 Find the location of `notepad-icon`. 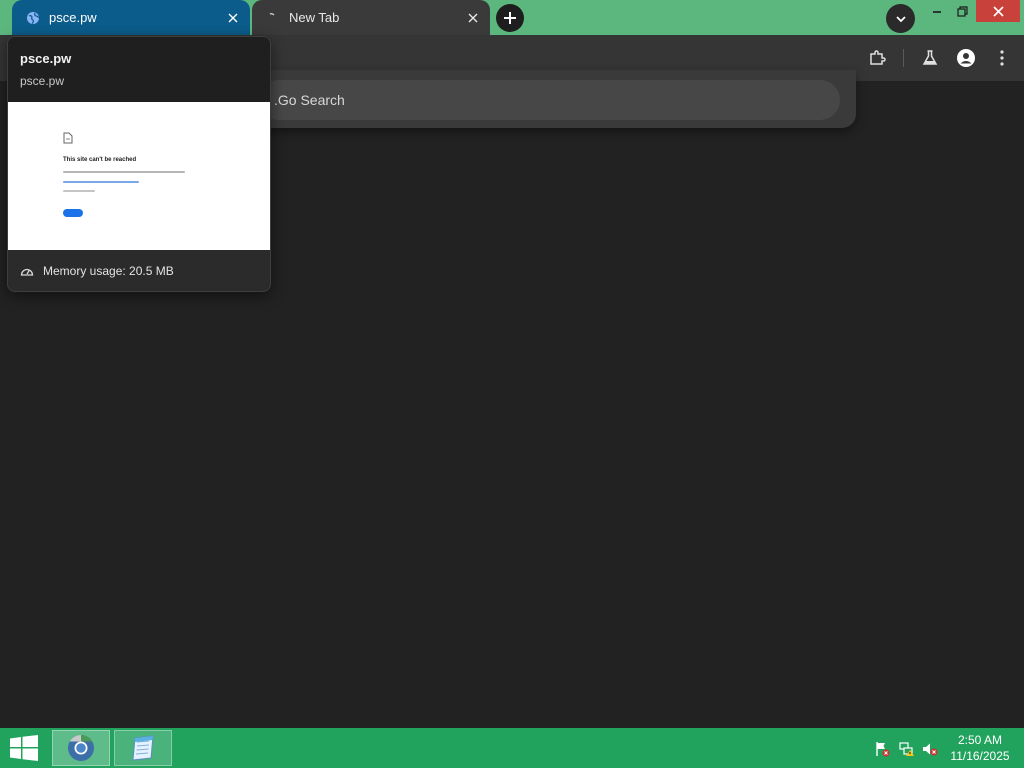

notepad-icon is located at coordinates (143, 748).